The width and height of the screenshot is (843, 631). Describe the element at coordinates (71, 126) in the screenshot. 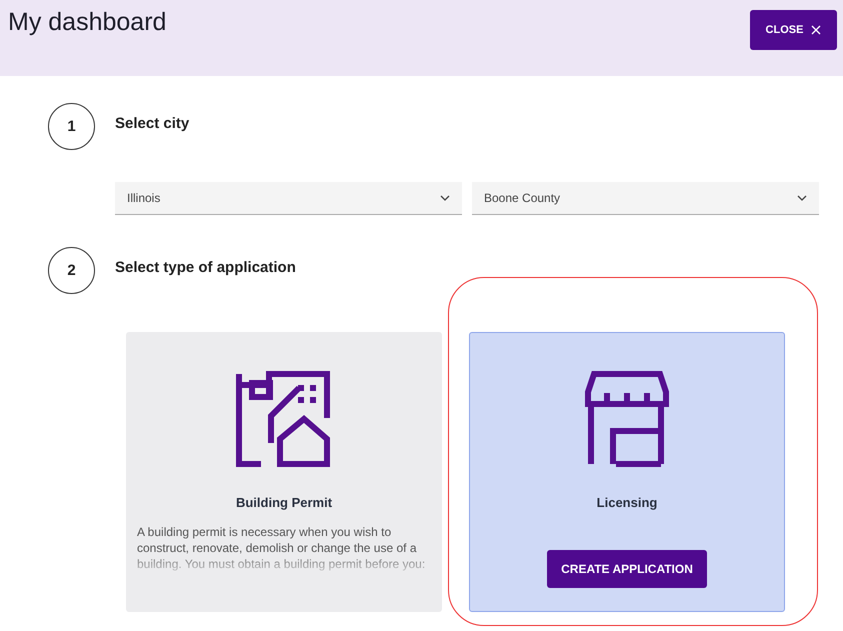

I see `step-number: 1` at that location.